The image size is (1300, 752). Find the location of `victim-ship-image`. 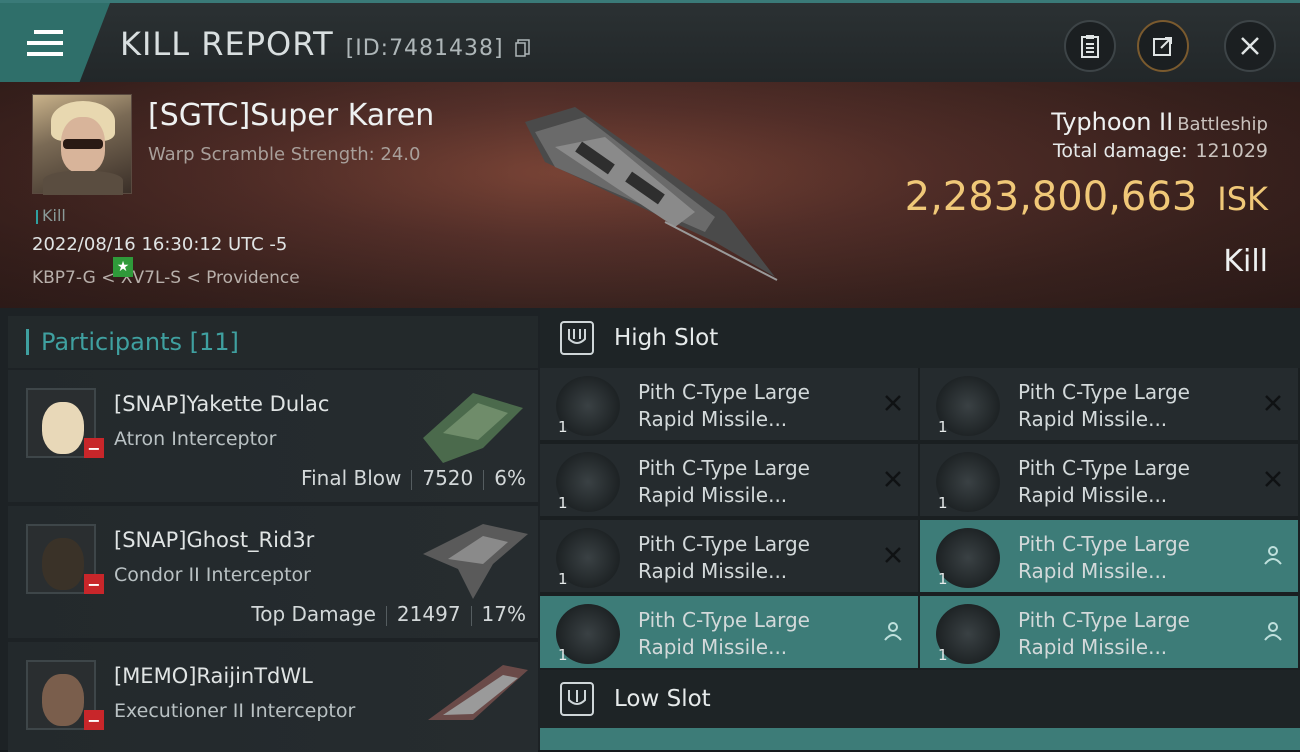

victim-ship-image is located at coordinates (651, 194).